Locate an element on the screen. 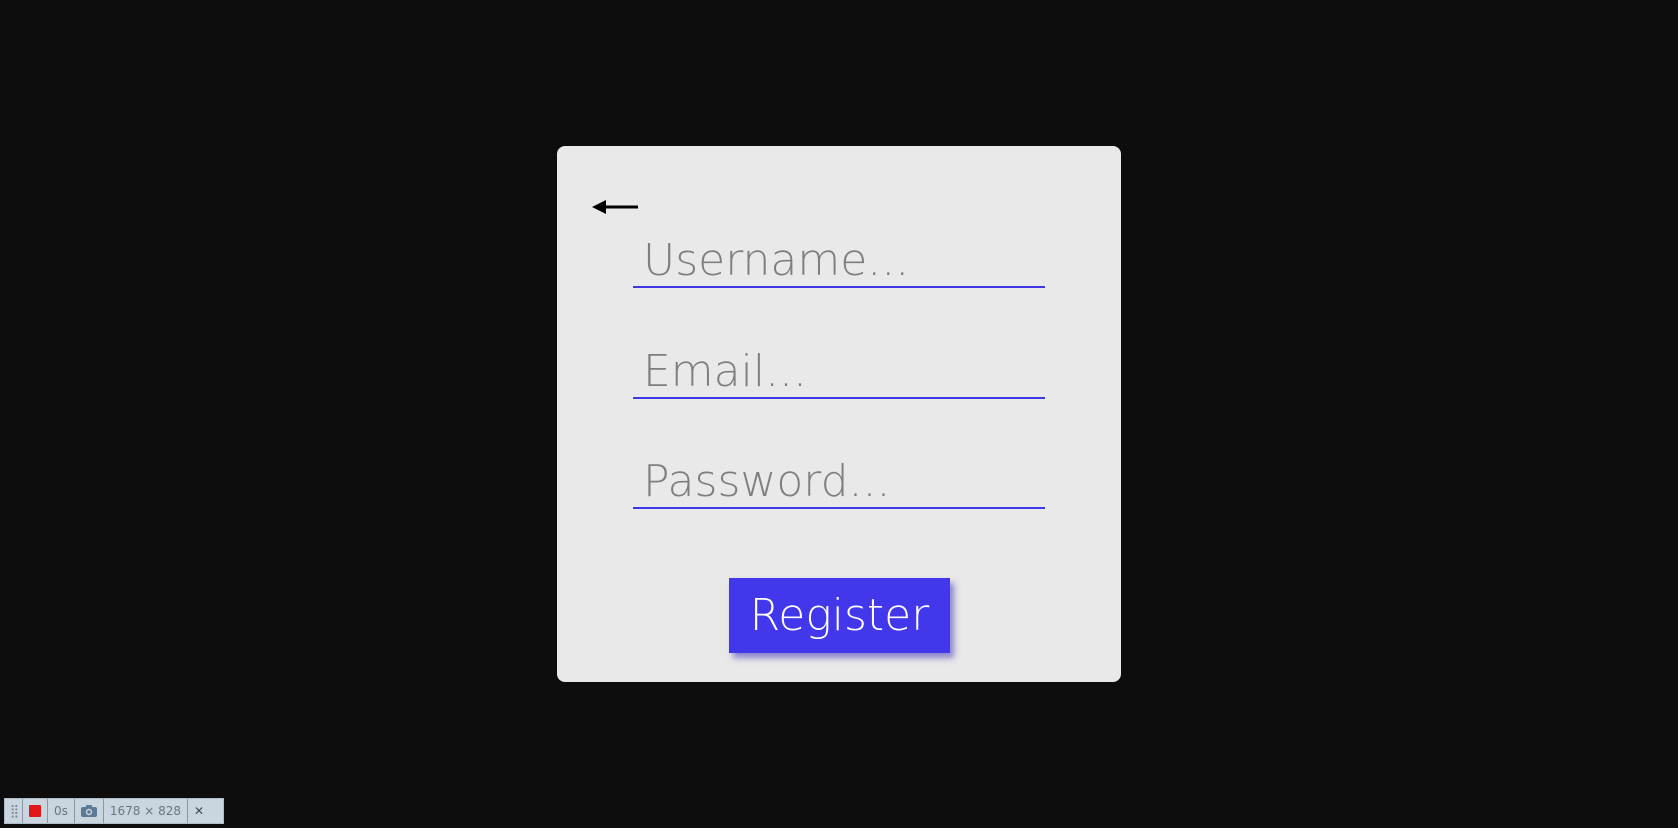 The height and width of the screenshot is (828, 1678). stop-record-icon is located at coordinates (35, 811).